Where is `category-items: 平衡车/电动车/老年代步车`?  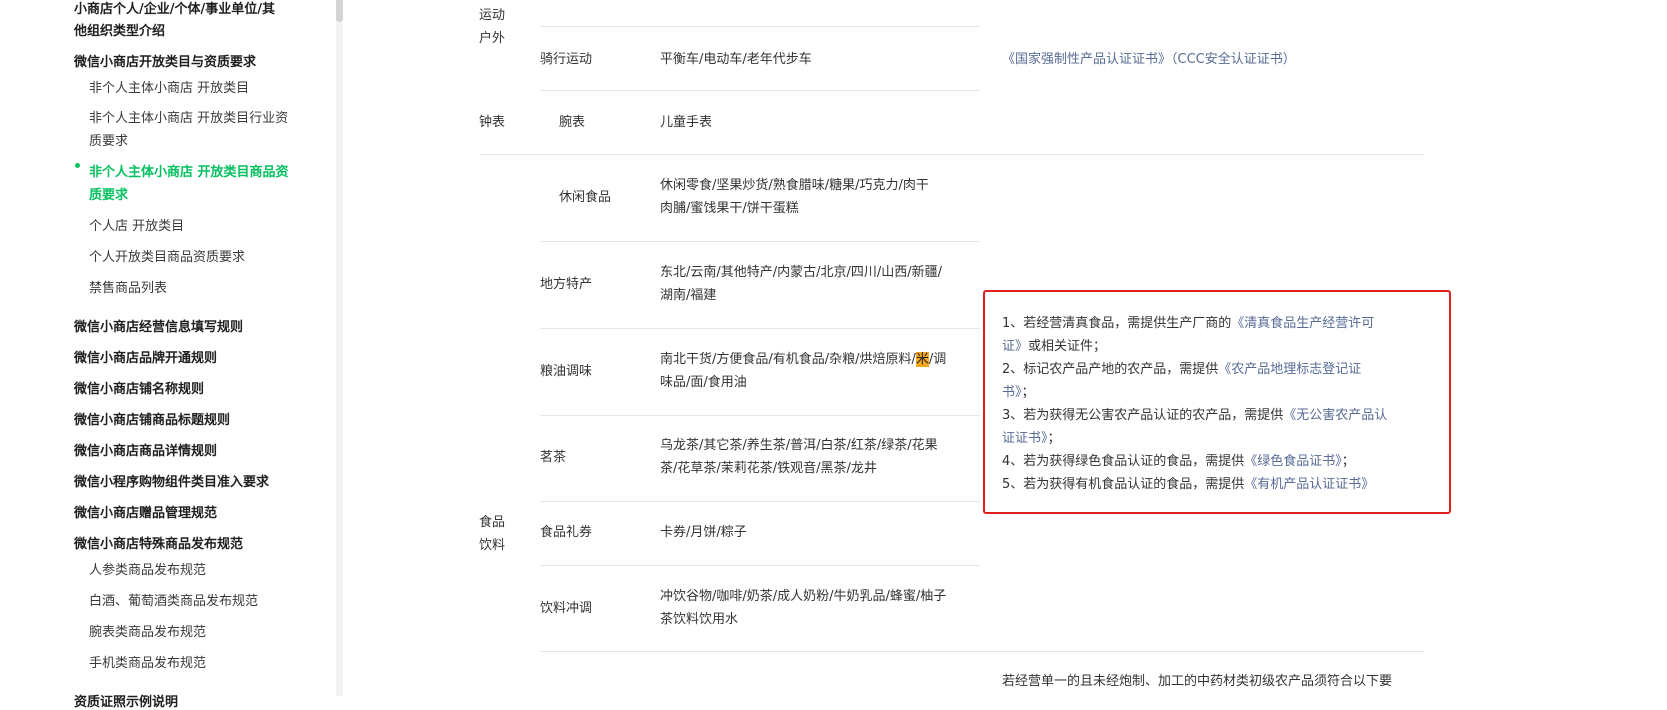 category-items: 平衡车/电动车/老年代步车 is located at coordinates (736, 59).